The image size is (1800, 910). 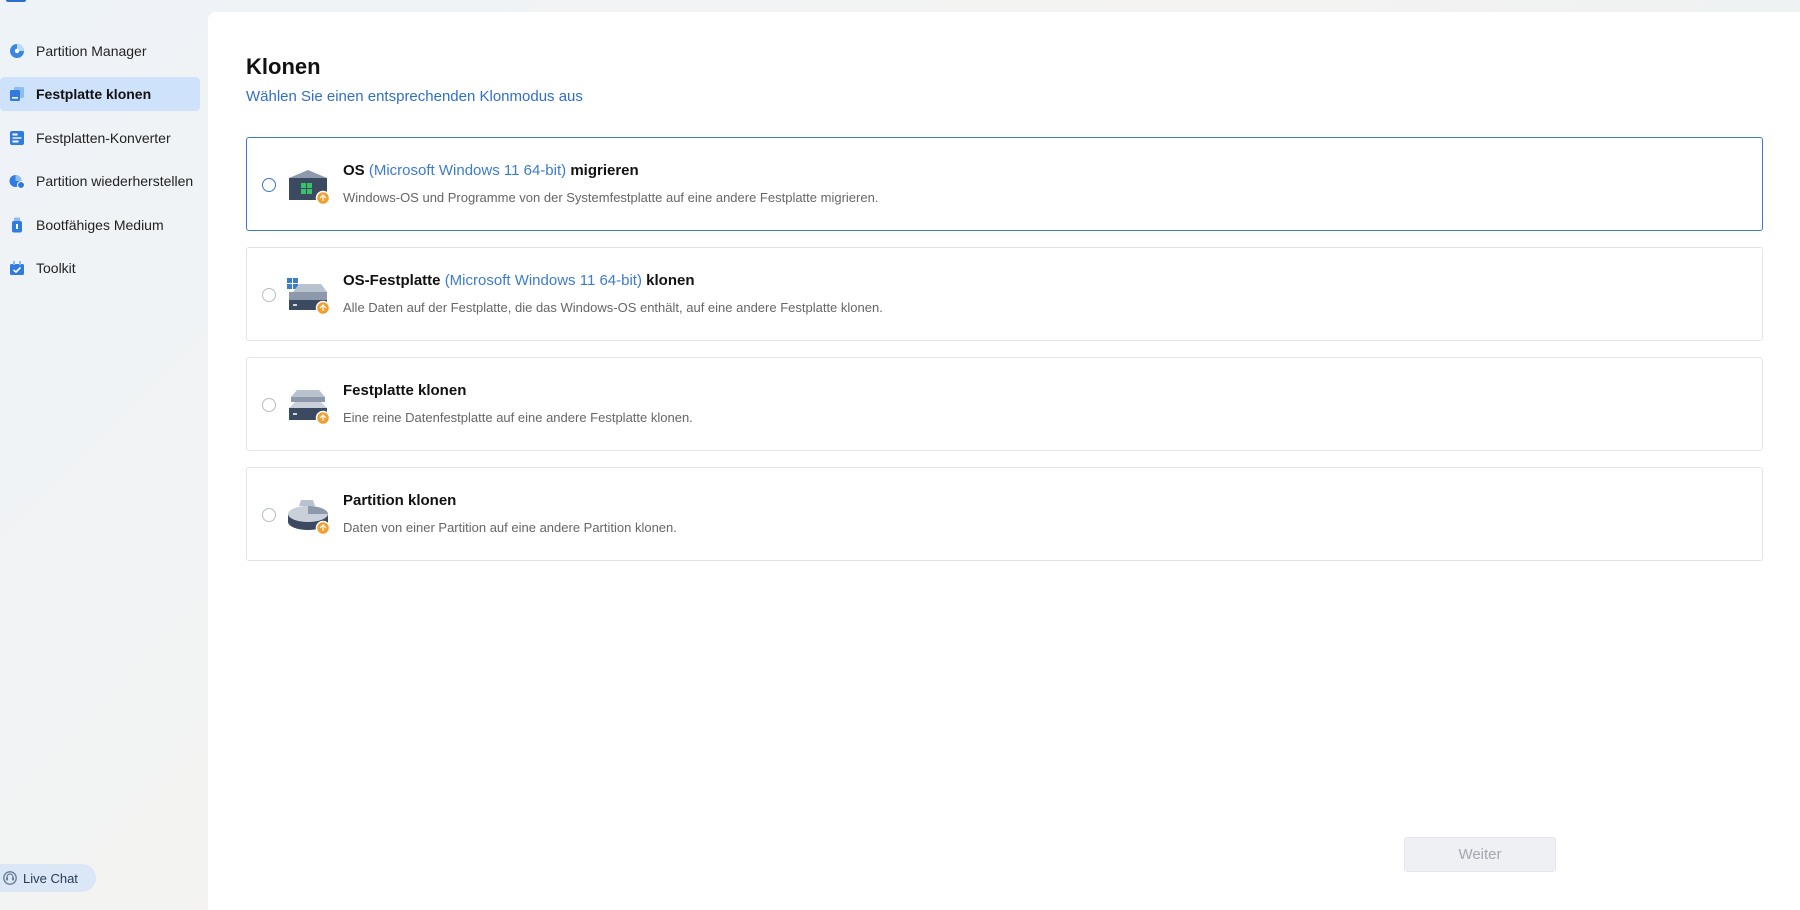 I want to click on option-title-main: OS-Festplatte, so click(x=392, y=280).